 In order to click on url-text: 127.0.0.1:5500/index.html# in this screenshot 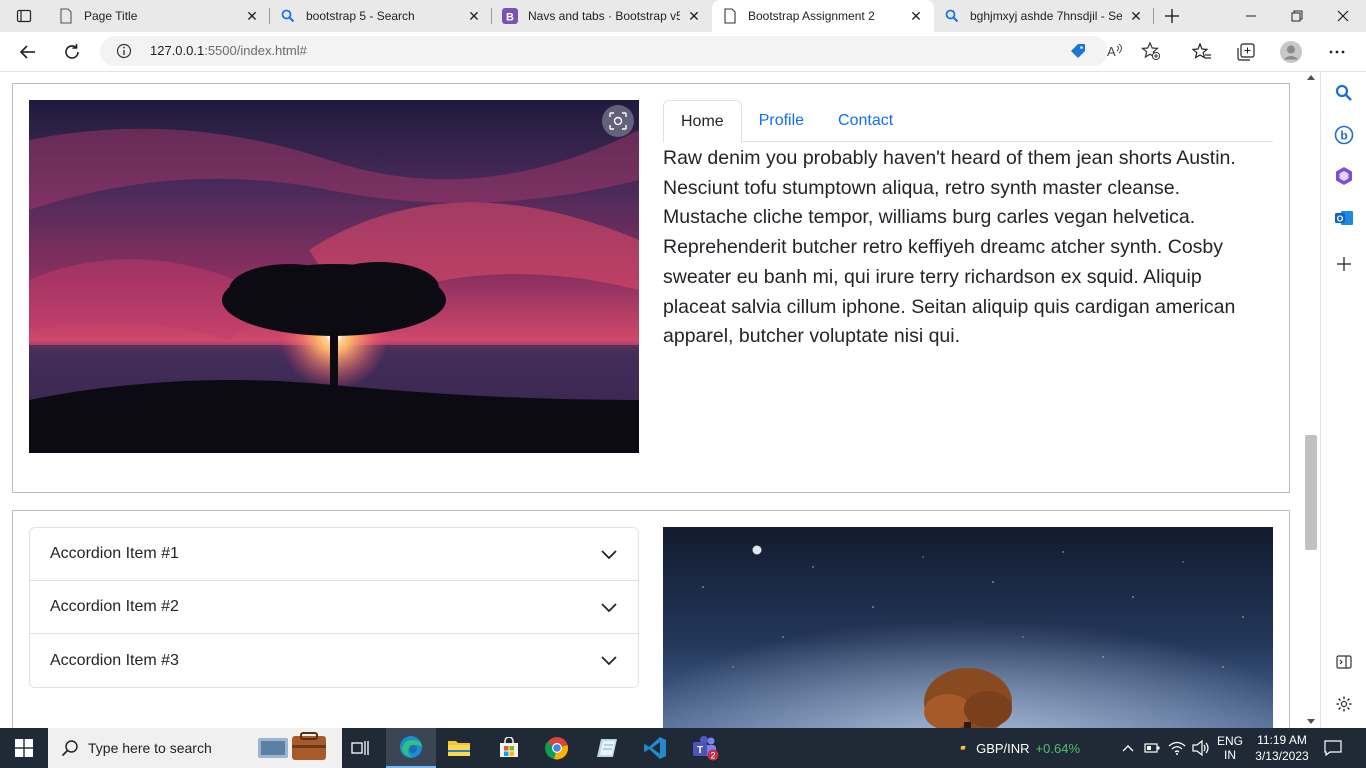, I will do `click(228, 50)`.